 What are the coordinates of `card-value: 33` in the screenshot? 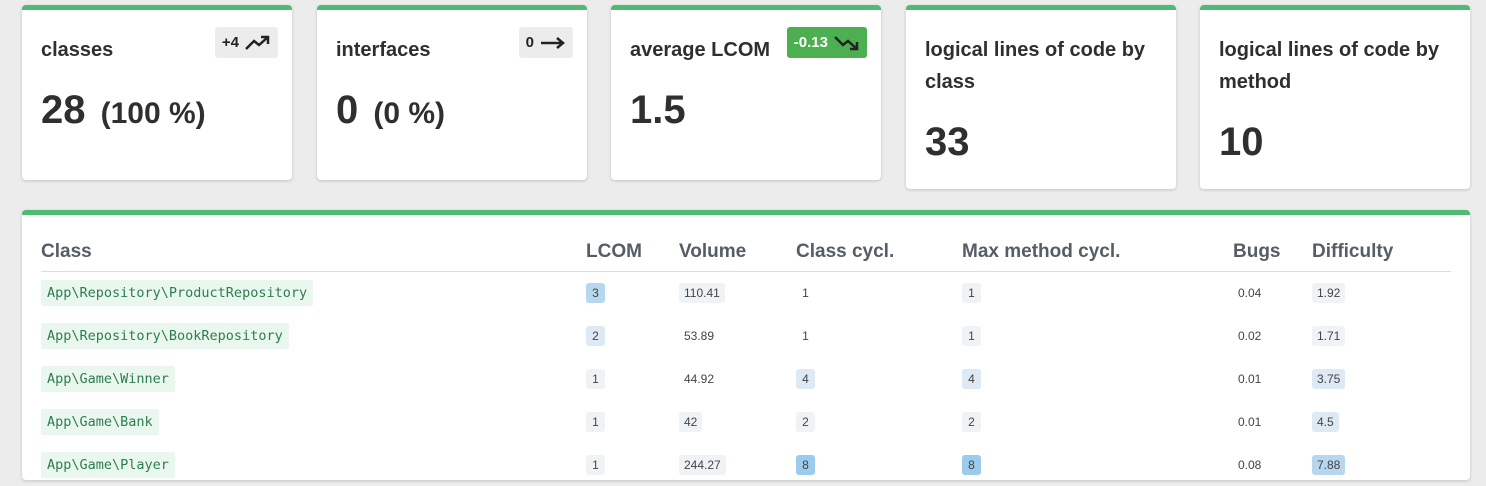 It's located at (947, 142).